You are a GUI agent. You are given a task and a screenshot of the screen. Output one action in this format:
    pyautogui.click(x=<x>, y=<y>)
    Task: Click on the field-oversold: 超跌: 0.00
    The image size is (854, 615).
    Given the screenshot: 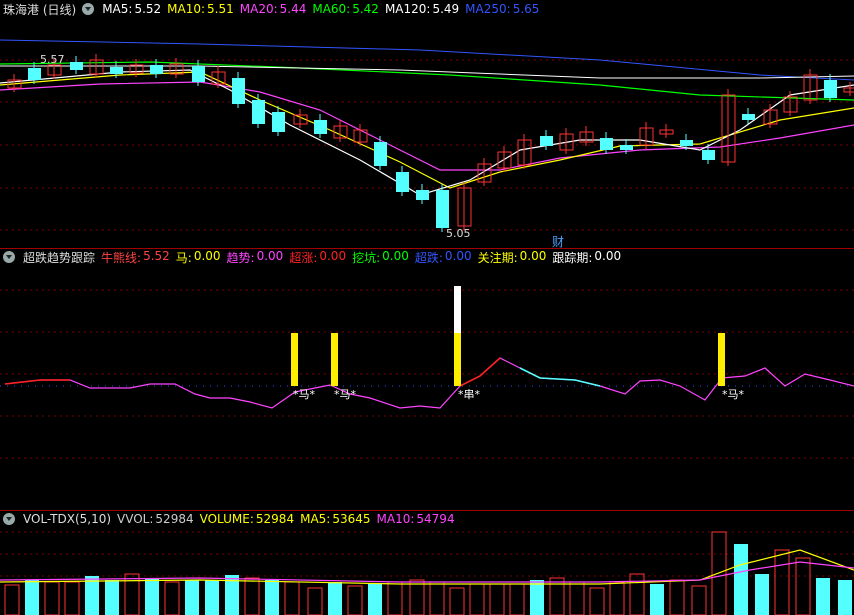 What is the action you would take?
    pyautogui.click(x=443, y=256)
    